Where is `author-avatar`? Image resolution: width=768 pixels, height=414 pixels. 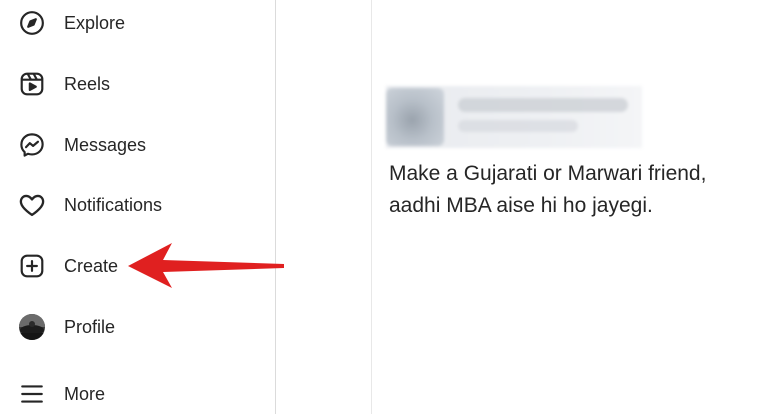 author-avatar is located at coordinates (415, 117).